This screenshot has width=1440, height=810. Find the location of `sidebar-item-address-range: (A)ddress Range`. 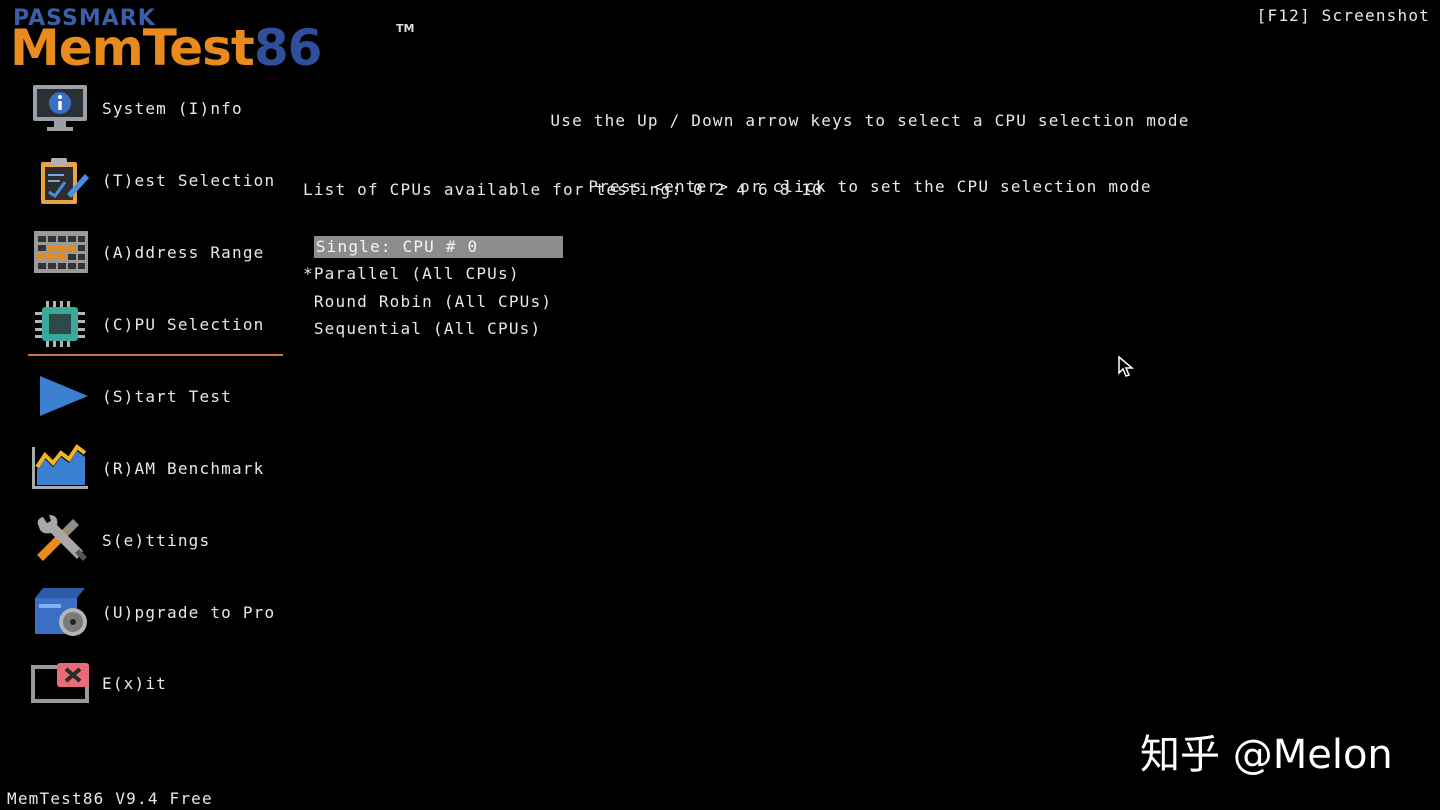

sidebar-item-address-range: (A)ddress Range is located at coordinates (156, 252).